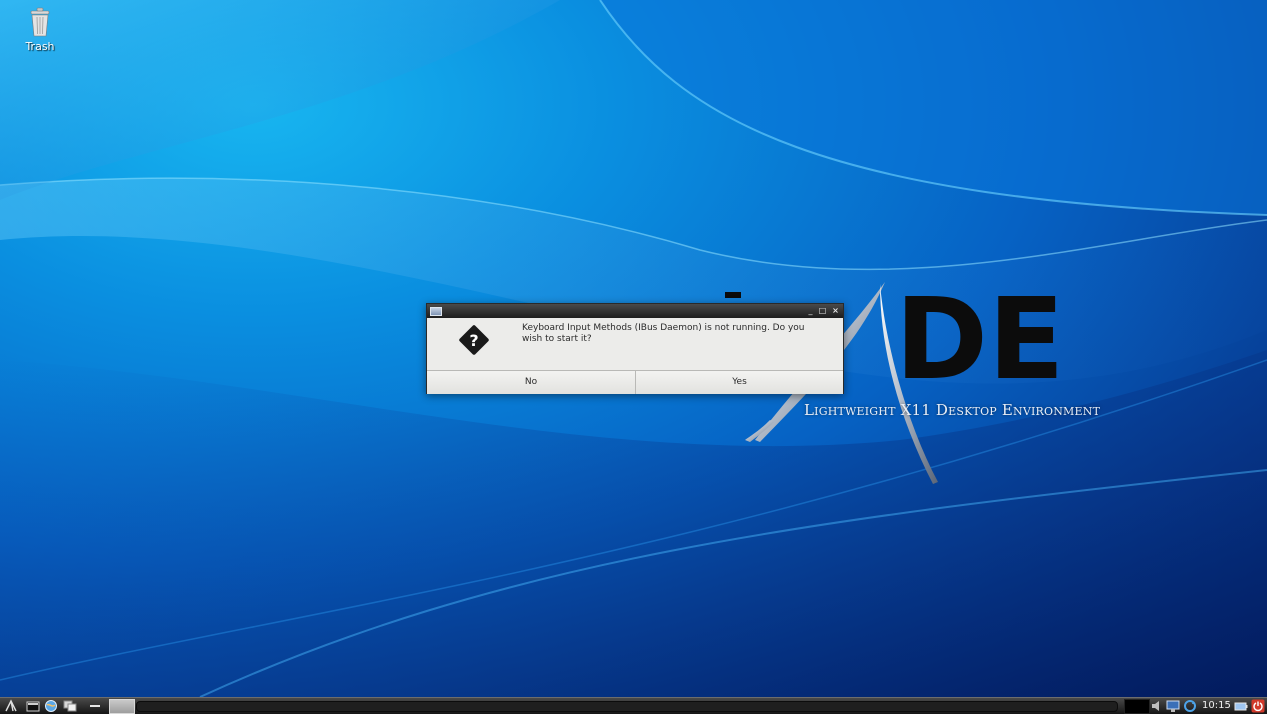 The height and width of the screenshot is (714, 1267). I want to click on no-button: No, so click(531, 382).